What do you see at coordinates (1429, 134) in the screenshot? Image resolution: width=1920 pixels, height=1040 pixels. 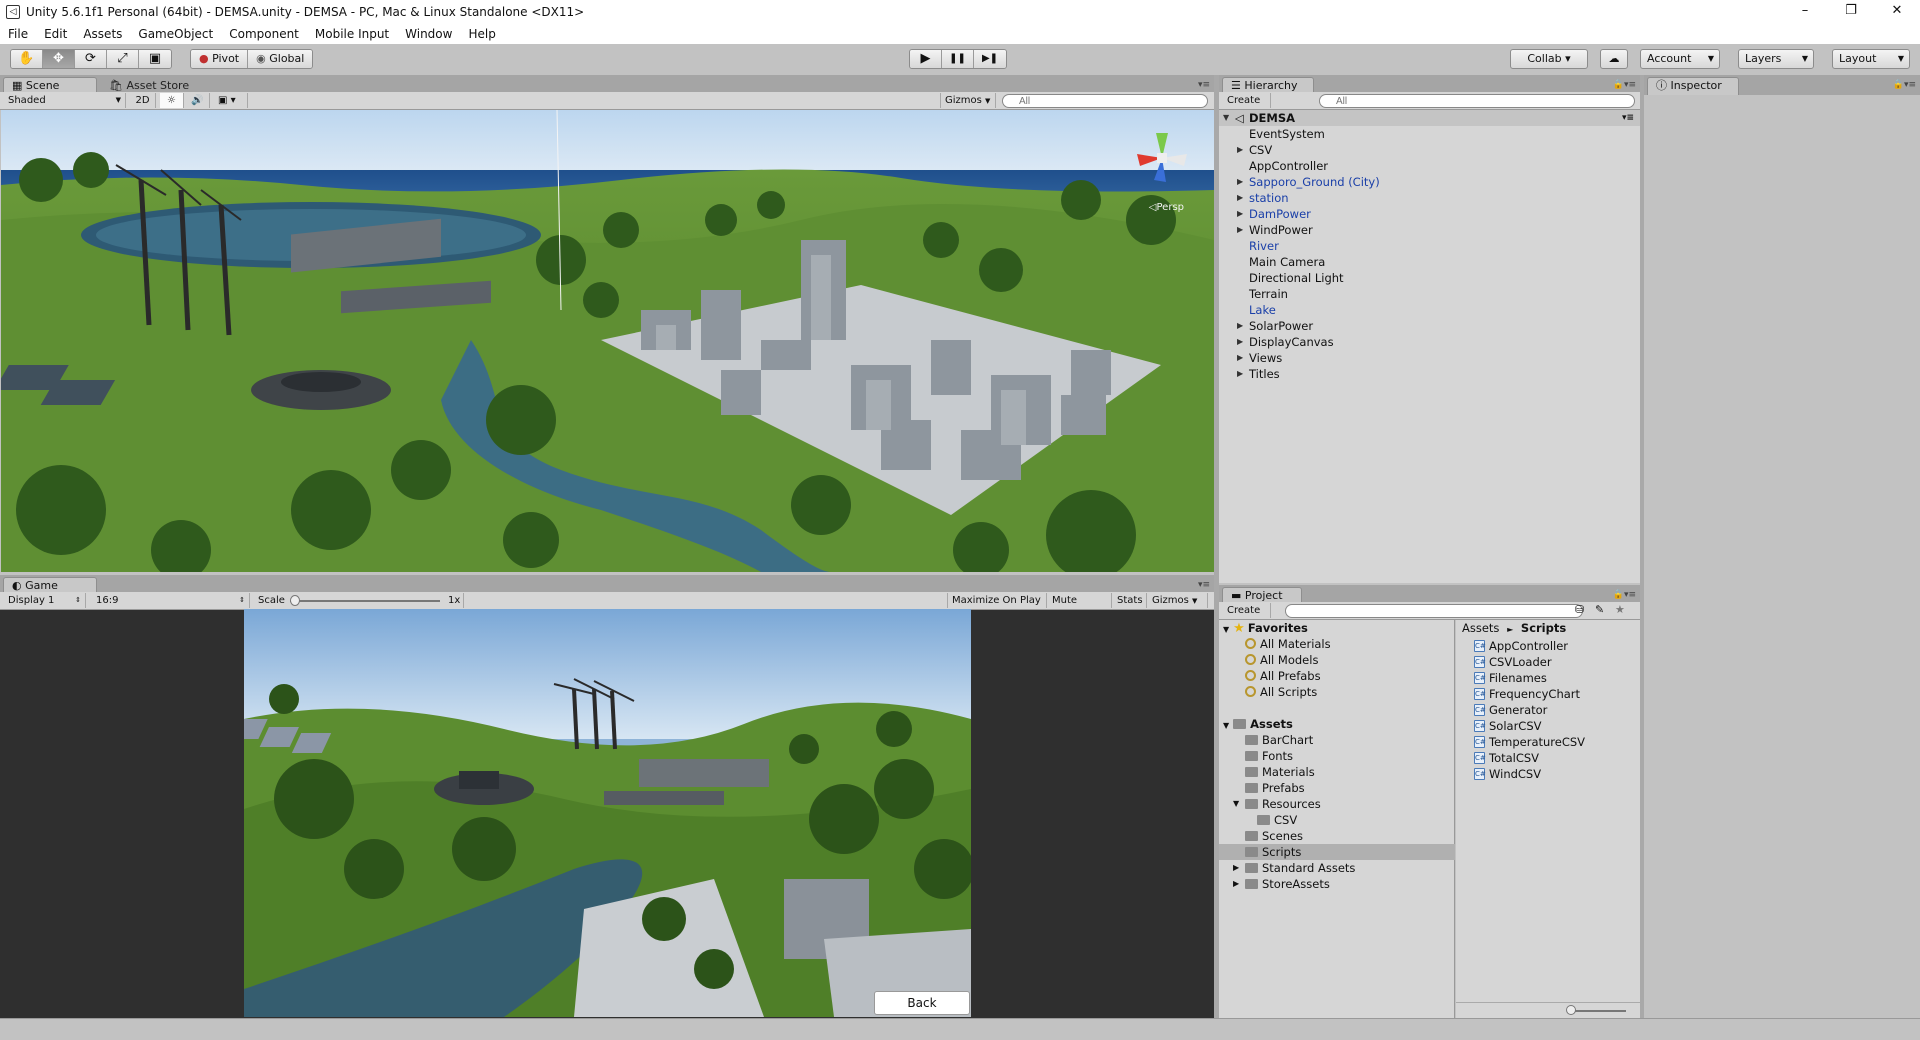 I see `hierarchy-item: EventSystem` at bounding box center [1429, 134].